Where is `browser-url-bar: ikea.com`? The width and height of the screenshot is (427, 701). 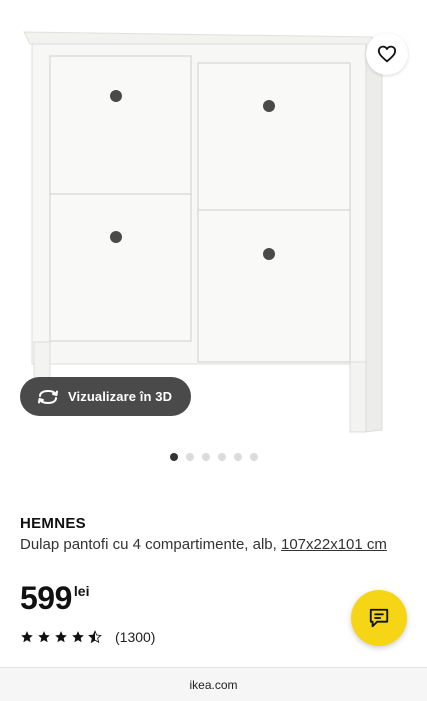
browser-url-bar: ikea.com is located at coordinates (213, 684).